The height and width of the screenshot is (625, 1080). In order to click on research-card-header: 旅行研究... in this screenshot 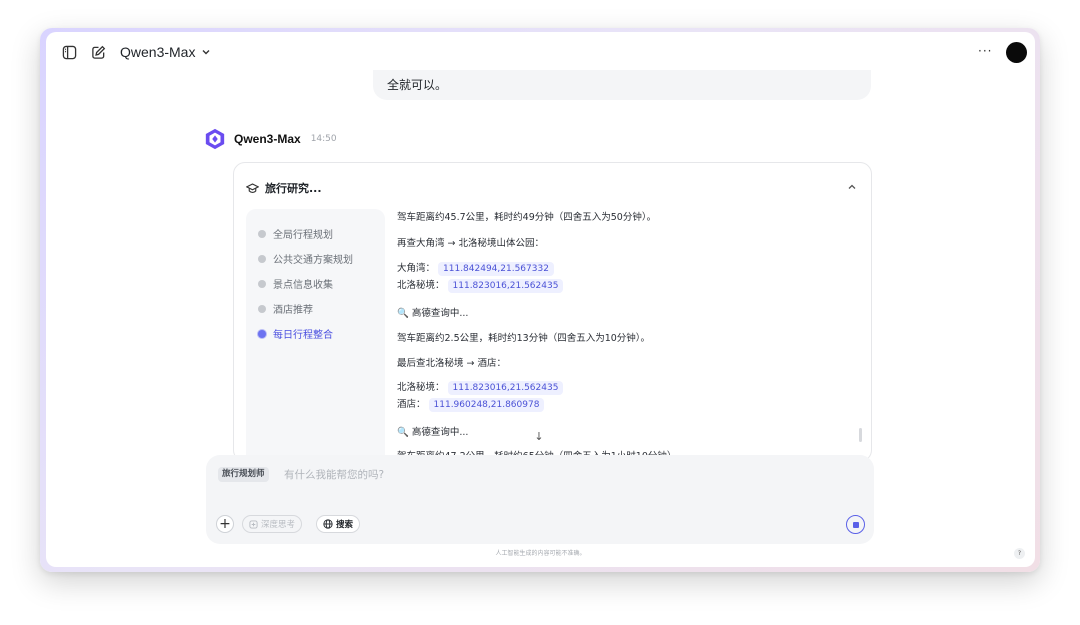, I will do `click(284, 188)`.